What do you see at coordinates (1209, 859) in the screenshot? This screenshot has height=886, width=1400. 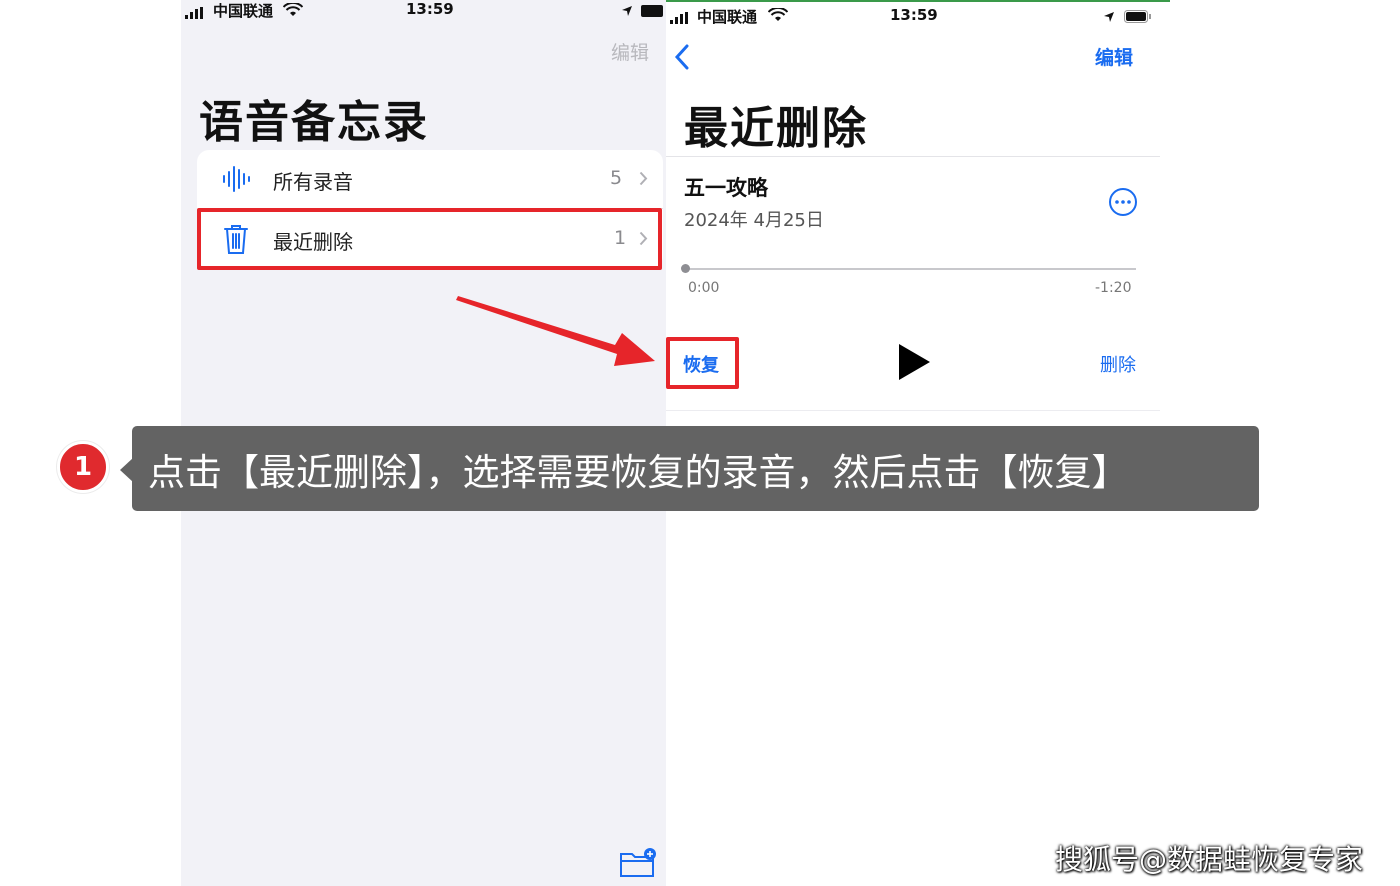 I see `watermark-text: 搜狐号@数据蛙恢复专家` at bounding box center [1209, 859].